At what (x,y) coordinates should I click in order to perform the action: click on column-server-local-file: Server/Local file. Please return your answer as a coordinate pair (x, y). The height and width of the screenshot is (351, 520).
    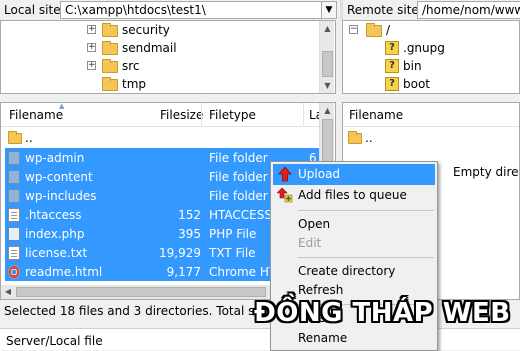
    Looking at the image, I should click on (54, 341).